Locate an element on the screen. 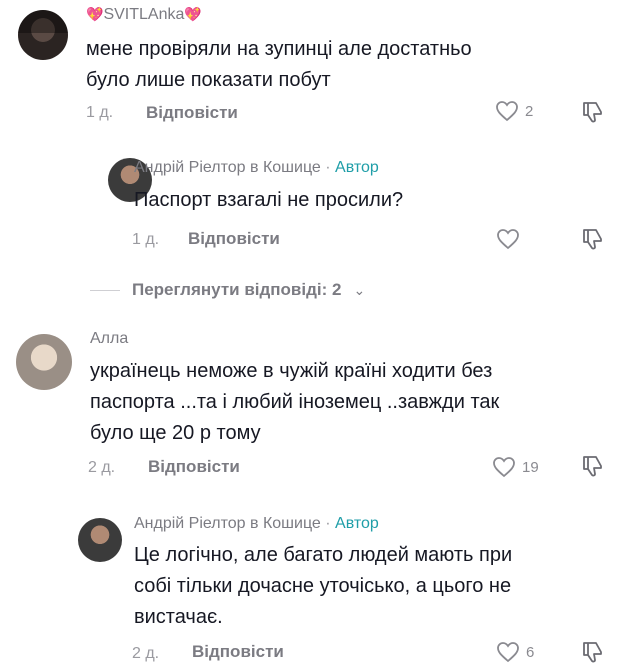 The height and width of the screenshot is (671, 620). like-count: 19 is located at coordinates (530, 467).